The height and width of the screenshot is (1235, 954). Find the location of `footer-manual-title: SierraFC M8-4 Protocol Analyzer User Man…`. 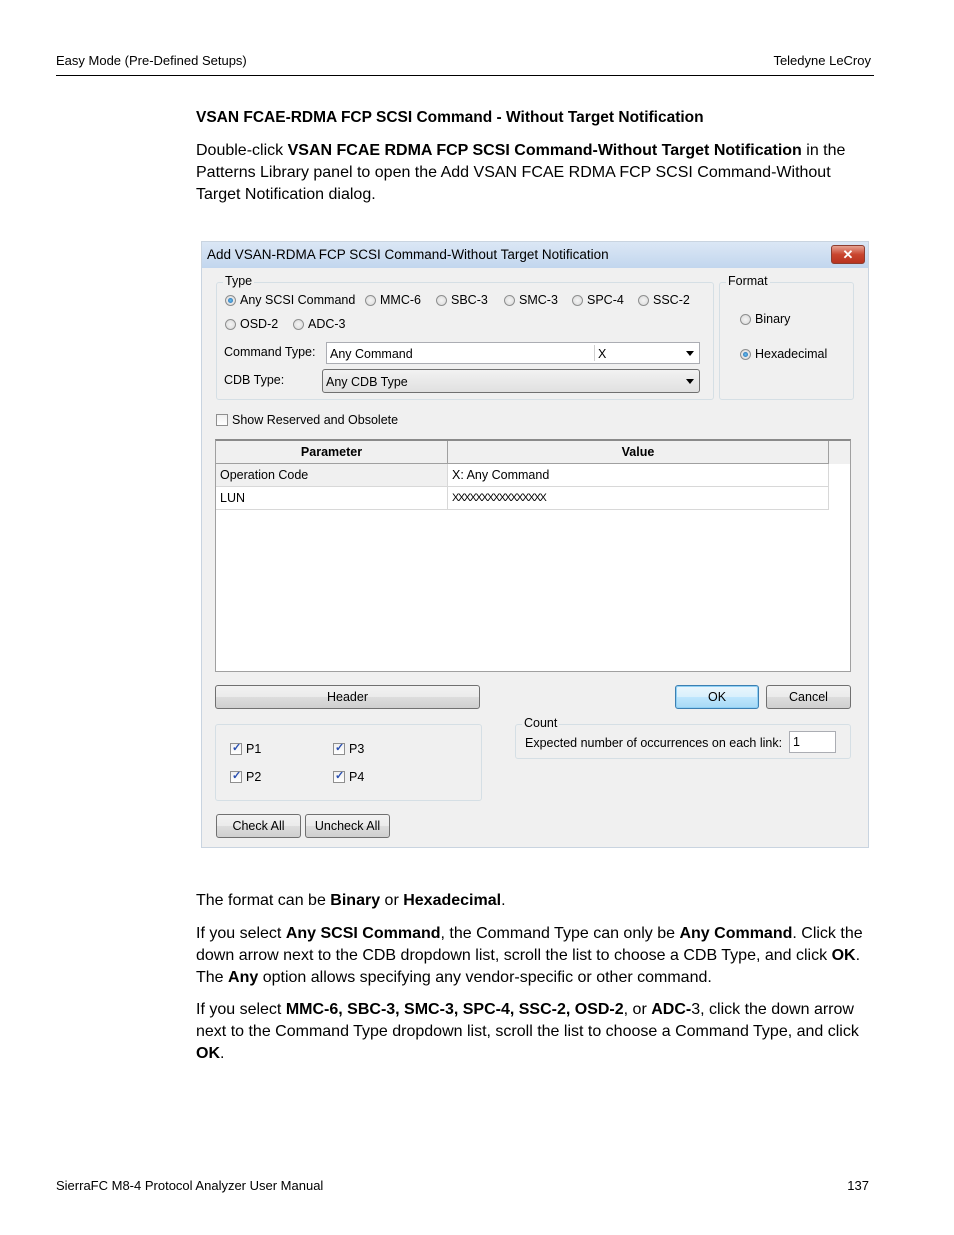

footer-manual-title: SierraFC M8-4 Protocol Analyzer User Man… is located at coordinates (190, 1185).